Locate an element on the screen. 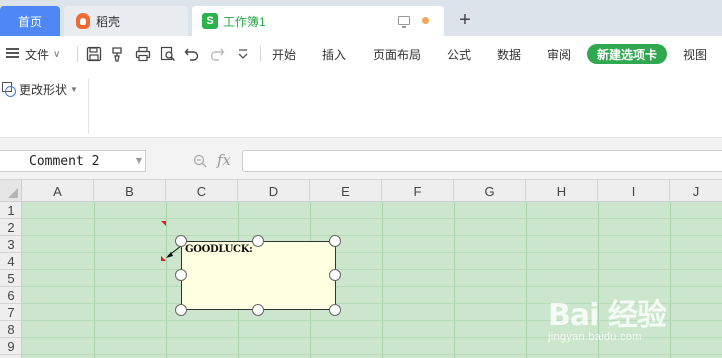 The image size is (722, 358). menu-tab-label: 插入 is located at coordinates (334, 54).